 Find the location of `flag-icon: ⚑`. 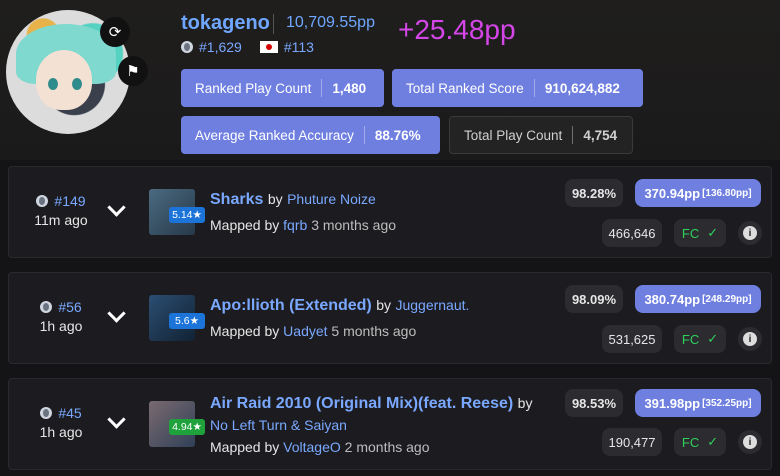

flag-icon: ⚑ is located at coordinates (133, 71).